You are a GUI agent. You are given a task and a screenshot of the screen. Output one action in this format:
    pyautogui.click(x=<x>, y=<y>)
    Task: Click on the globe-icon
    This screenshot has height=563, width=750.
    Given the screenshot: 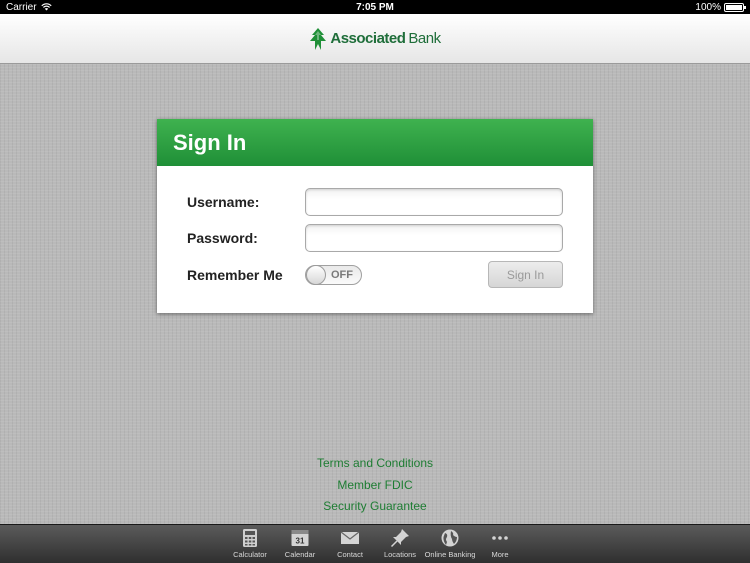 What is the action you would take?
    pyautogui.click(x=450, y=538)
    